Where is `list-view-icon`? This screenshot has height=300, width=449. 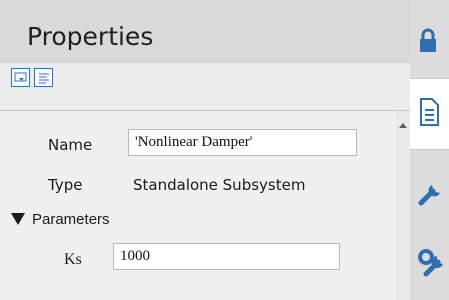
list-view-icon is located at coordinates (44, 78).